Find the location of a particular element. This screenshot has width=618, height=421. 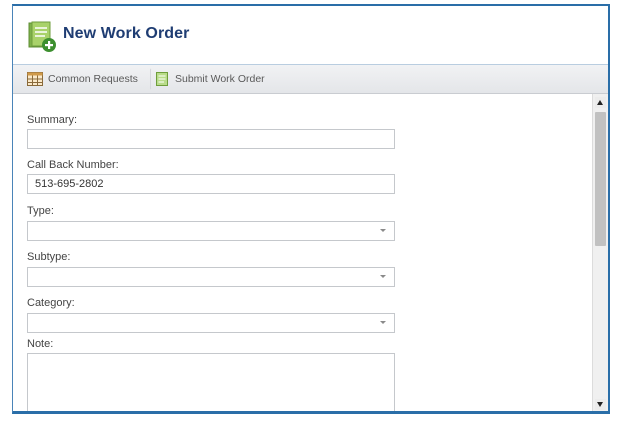

note-textarea is located at coordinates (211, 382).